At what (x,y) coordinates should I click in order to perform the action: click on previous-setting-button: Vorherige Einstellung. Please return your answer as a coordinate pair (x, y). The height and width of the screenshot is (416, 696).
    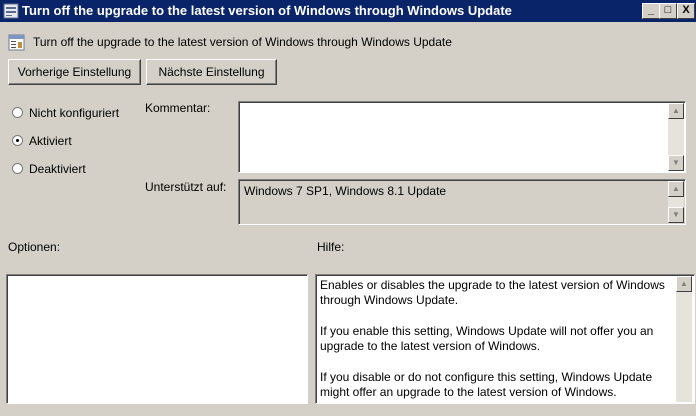
    Looking at the image, I should click on (74, 72).